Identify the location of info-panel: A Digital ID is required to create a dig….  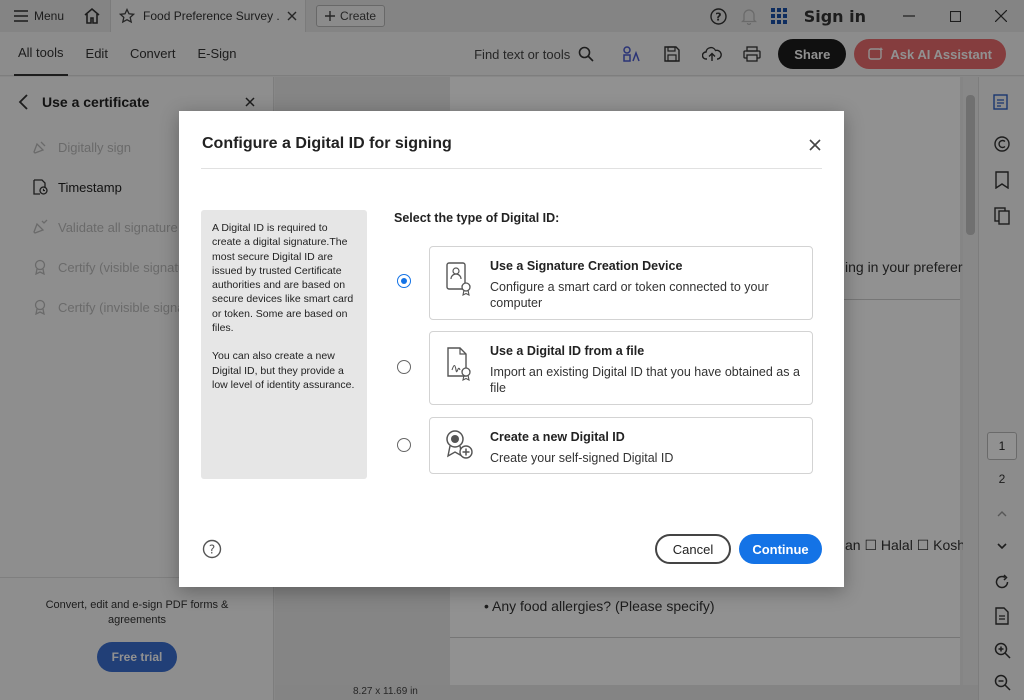
(284, 344).